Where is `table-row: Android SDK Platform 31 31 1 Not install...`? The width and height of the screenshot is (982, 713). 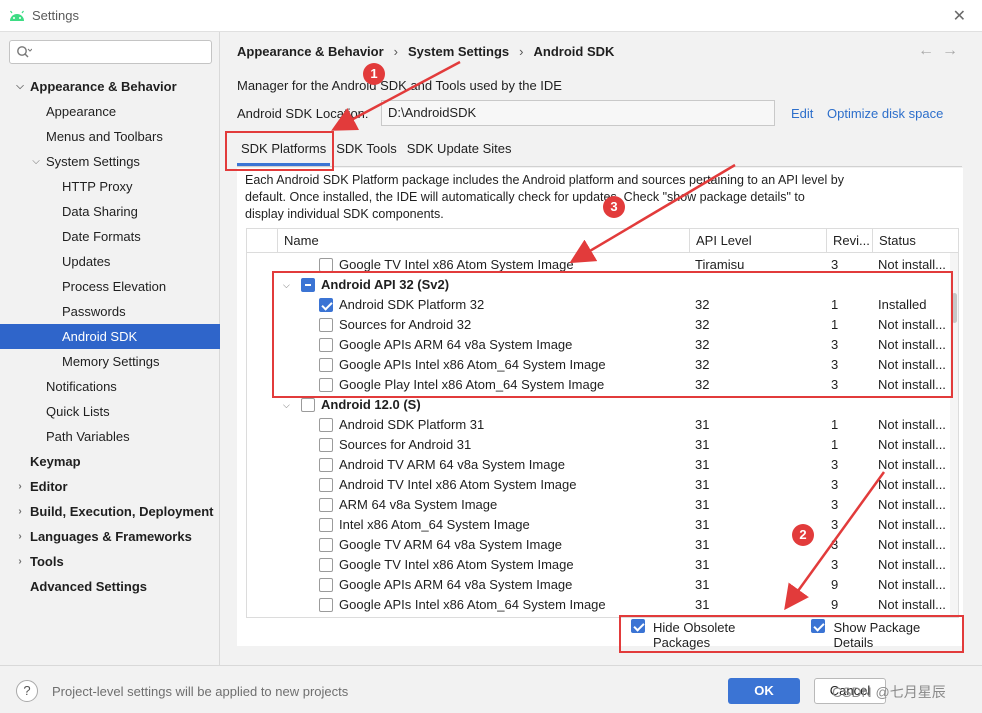
table-row: Android SDK Platform 31 31 1 Not install... is located at coordinates (602, 425).